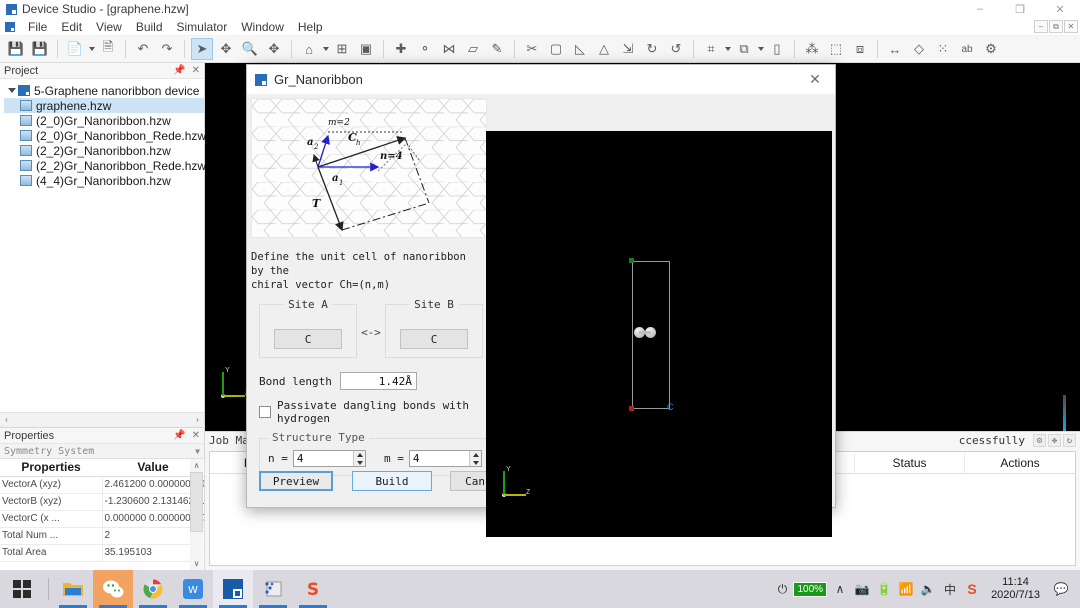  Describe the element at coordinates (906, 589) in the screenshot. I see `wifi-icon: 📶` at that location.